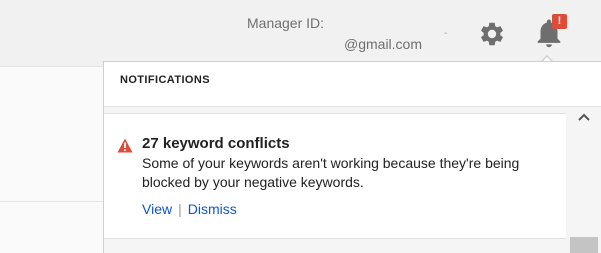 This screenshot has width=601, height=253. I want to click on notification-title: 27 keyword conflicts, so click(216, 143).